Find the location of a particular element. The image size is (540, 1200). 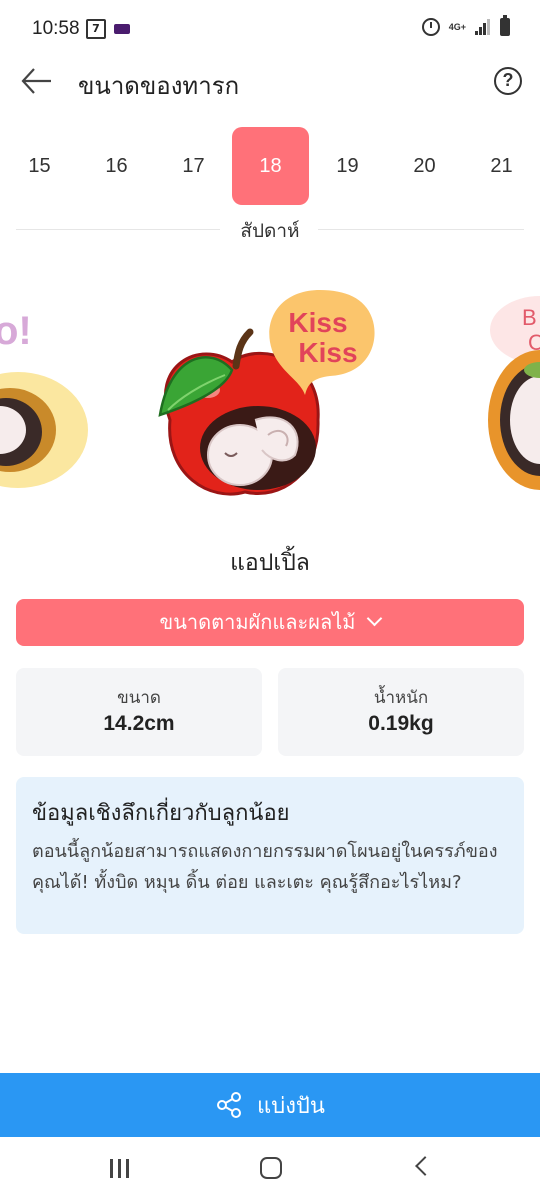

arrow-left-icon is located at coordinates (36, 81).